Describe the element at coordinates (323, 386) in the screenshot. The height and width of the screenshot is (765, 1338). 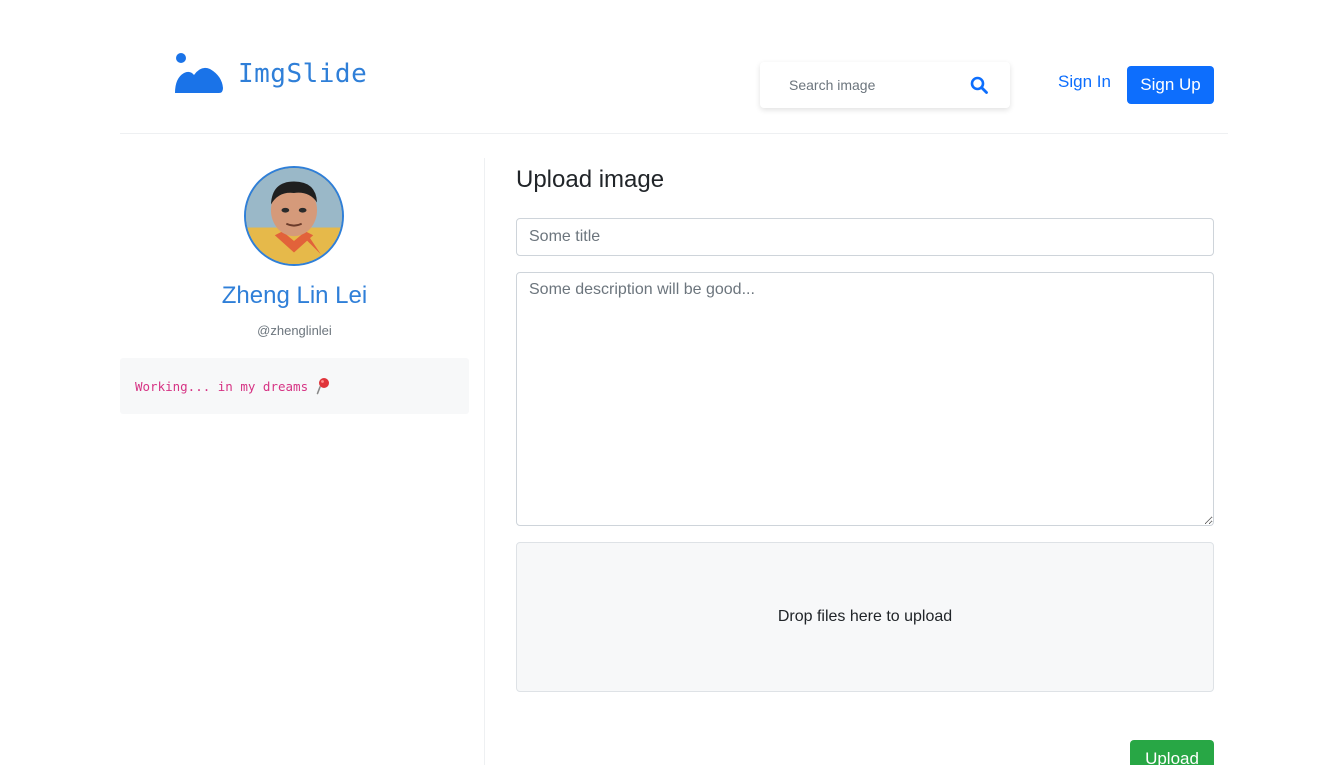
I see `pushpin-icon` at that location.